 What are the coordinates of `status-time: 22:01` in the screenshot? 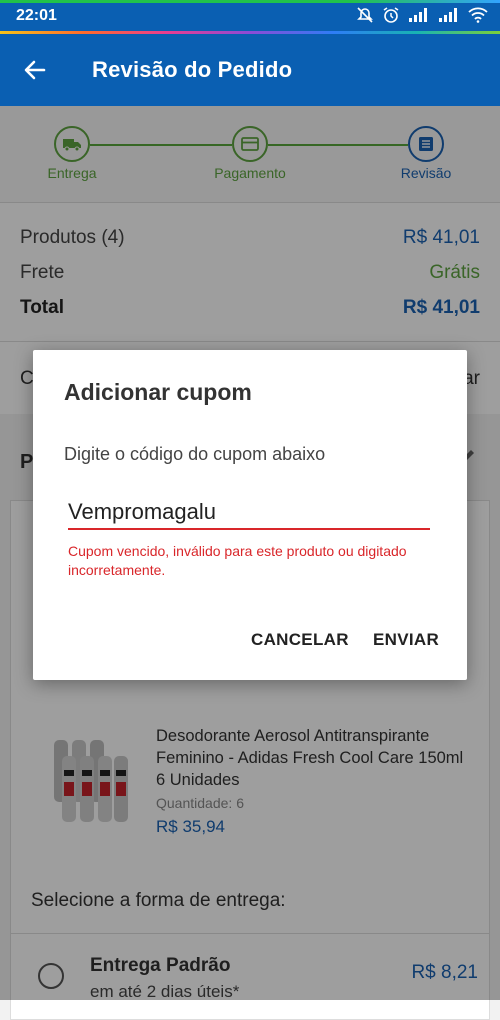 It's located at (36, 15).